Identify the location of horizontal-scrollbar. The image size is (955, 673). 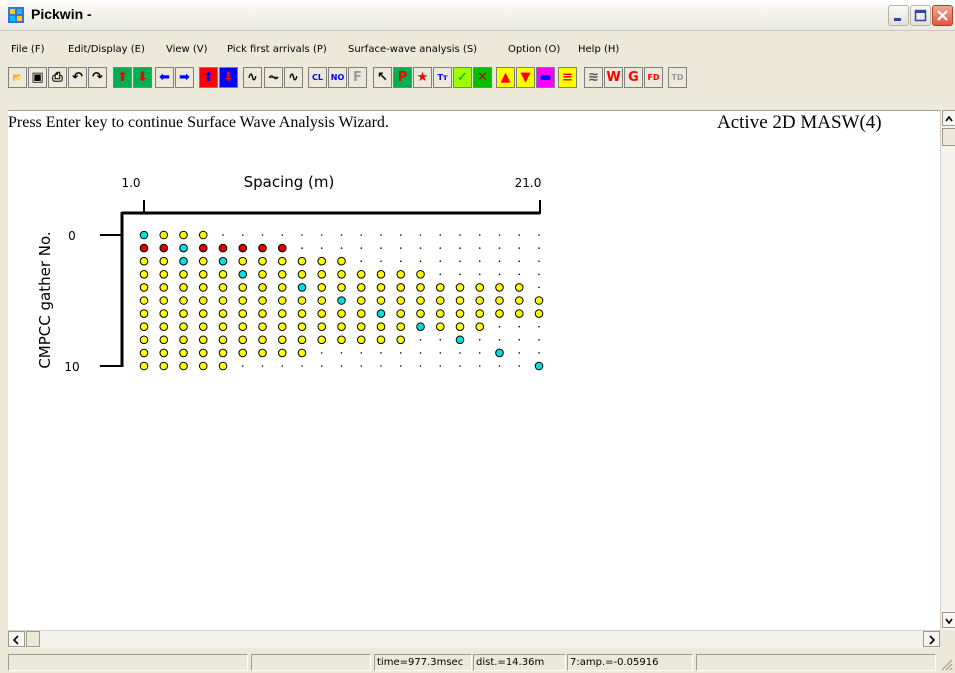
(474, 639).